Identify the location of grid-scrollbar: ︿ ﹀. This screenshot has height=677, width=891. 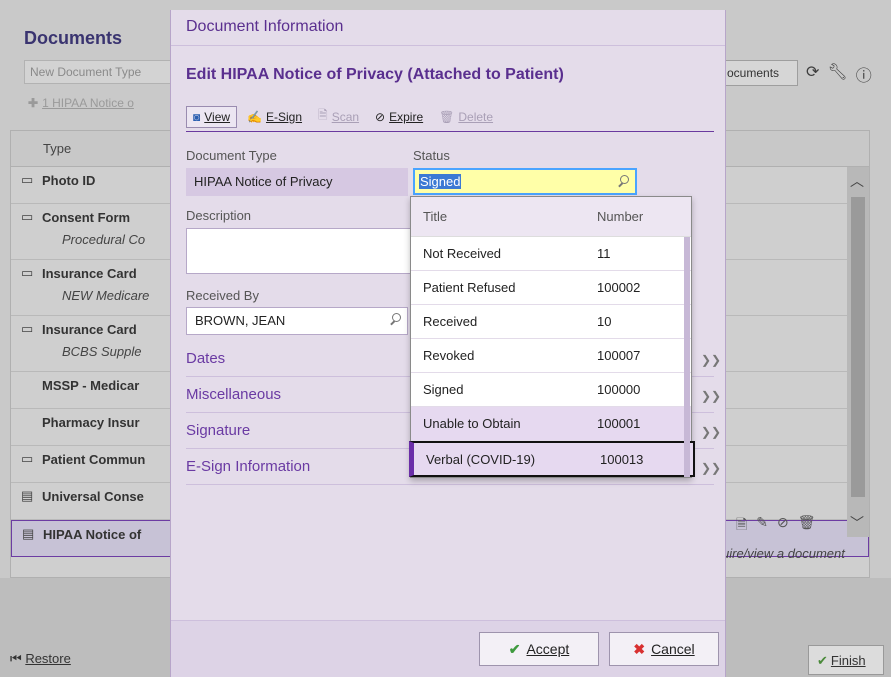
(858, 352).